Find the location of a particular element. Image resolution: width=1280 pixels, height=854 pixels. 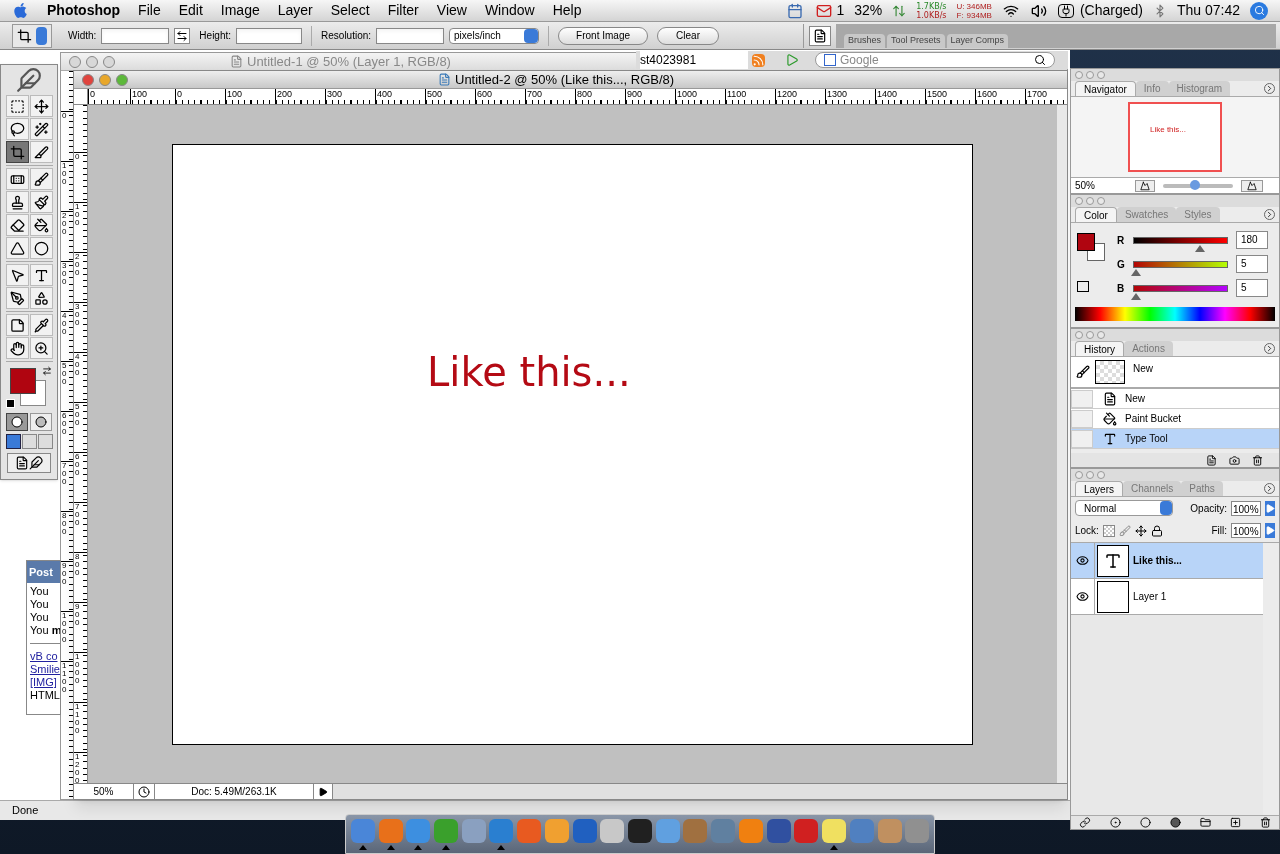

volume-icon is located at coordinates (1038, 10).